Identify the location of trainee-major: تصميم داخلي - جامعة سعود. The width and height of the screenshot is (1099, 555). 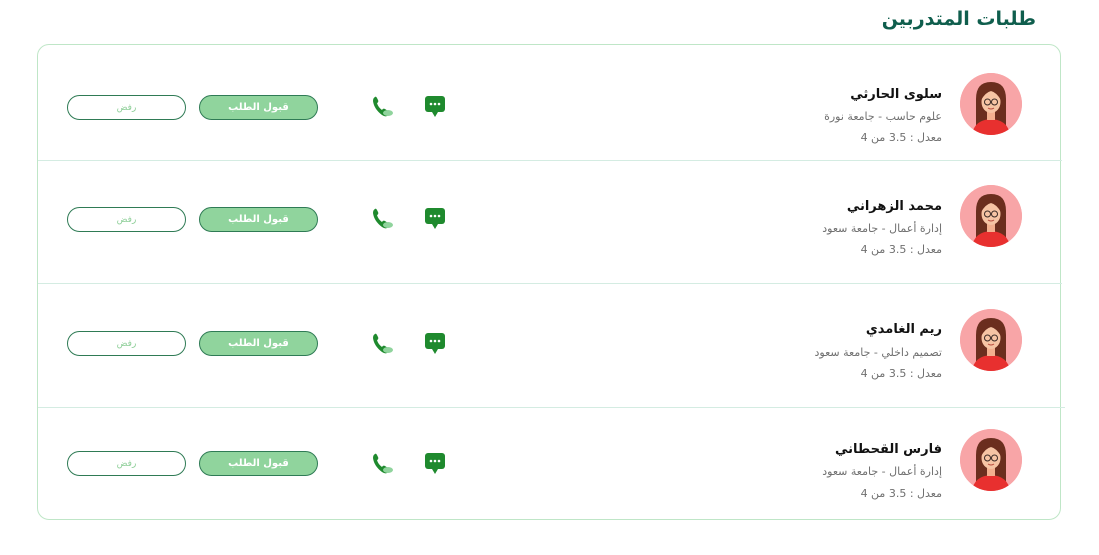
(878, 352).